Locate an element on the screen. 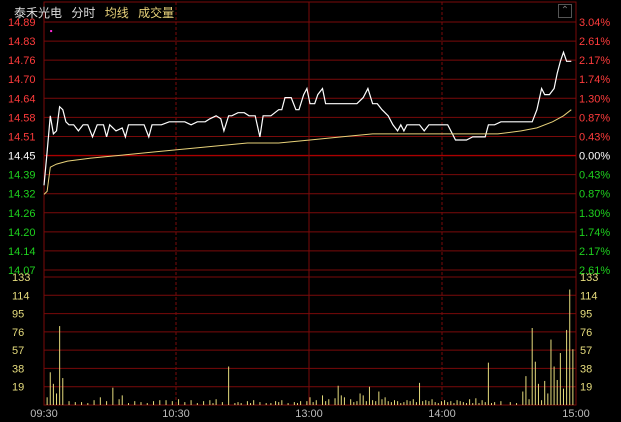  avg-line-label: 均线 is located at coordinates (116, 13).